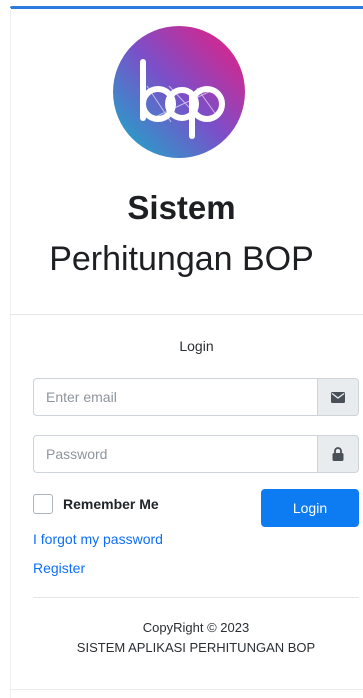 The height and width of the screenshot is (698, 363). Describe the element at coordinates (179, 92) in the screenshot. I see `bop-logo` at that location.